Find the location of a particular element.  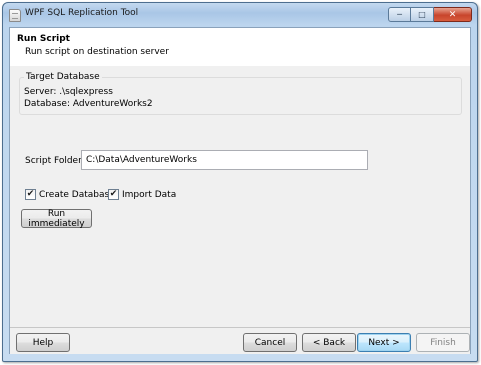

help-button: Help is located at coordinates (43, 342).